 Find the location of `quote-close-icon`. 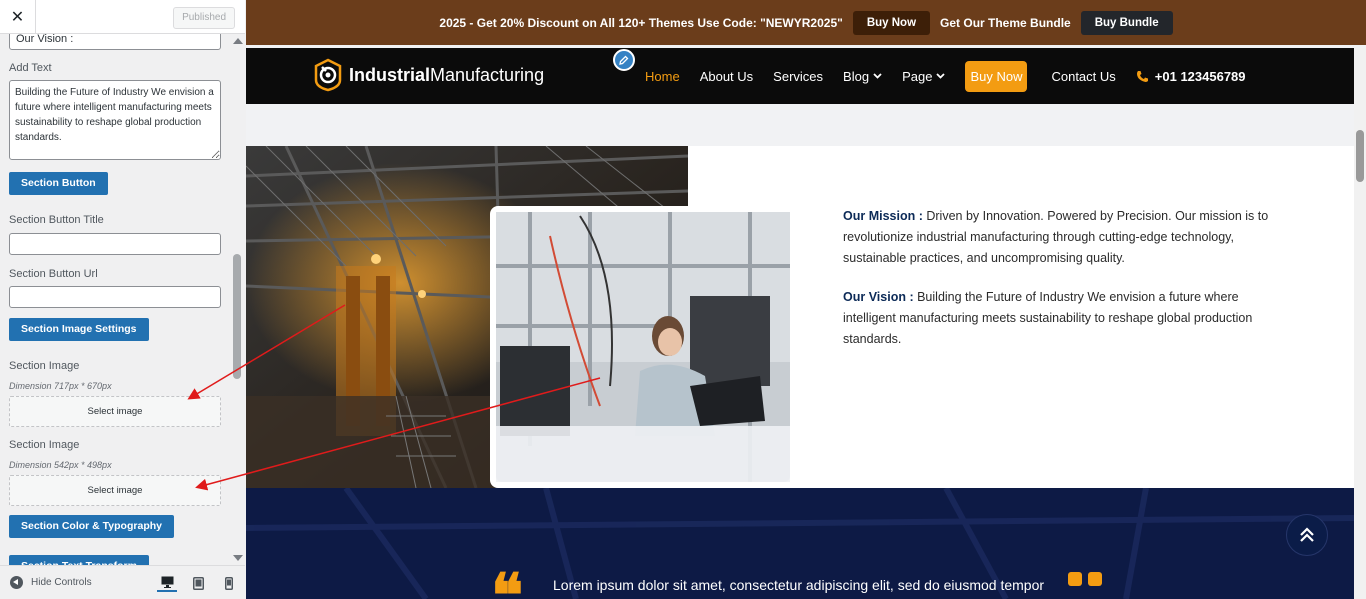

quote-close-icon is located at coordinates (1085, 579).